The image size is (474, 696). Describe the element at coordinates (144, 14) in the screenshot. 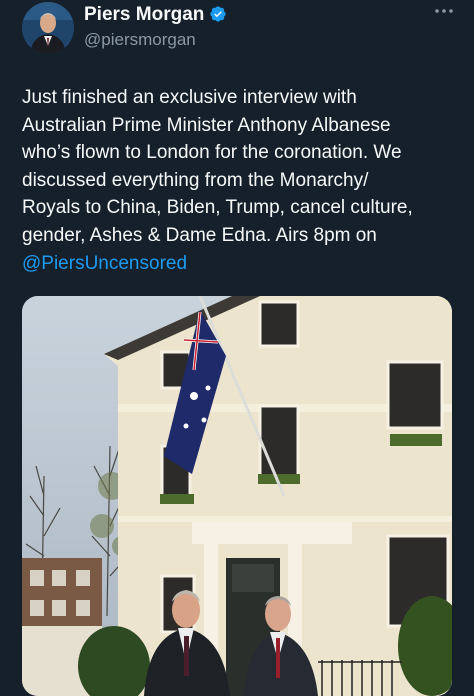

I see `display-name-text: Piers Morgan` at that location.